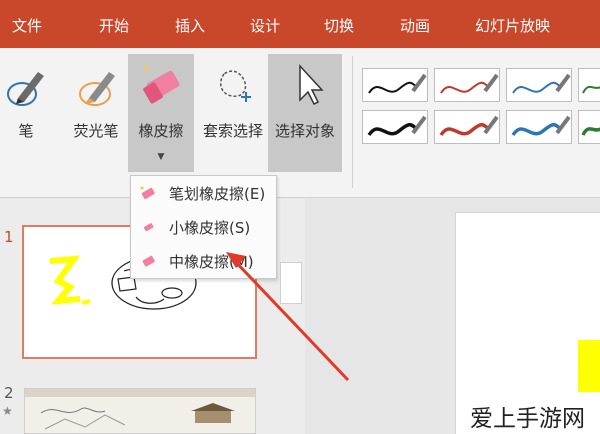 The height and width of the screenshot is (434, 600). What do you see at coordinates (288, 317) in the screenshot?
I see `annotation-arrow` at bounding box center [288, 317].